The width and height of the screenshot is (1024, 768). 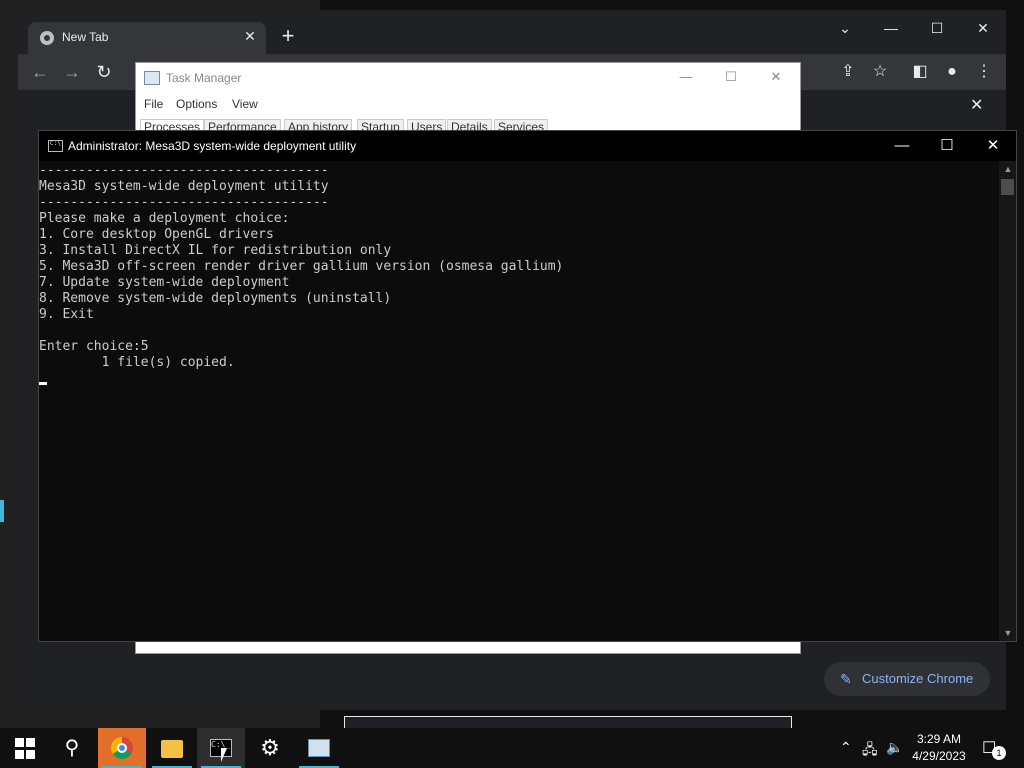 I want to click on chrome-tab-title: New Tab, so click(x=85, y=37).